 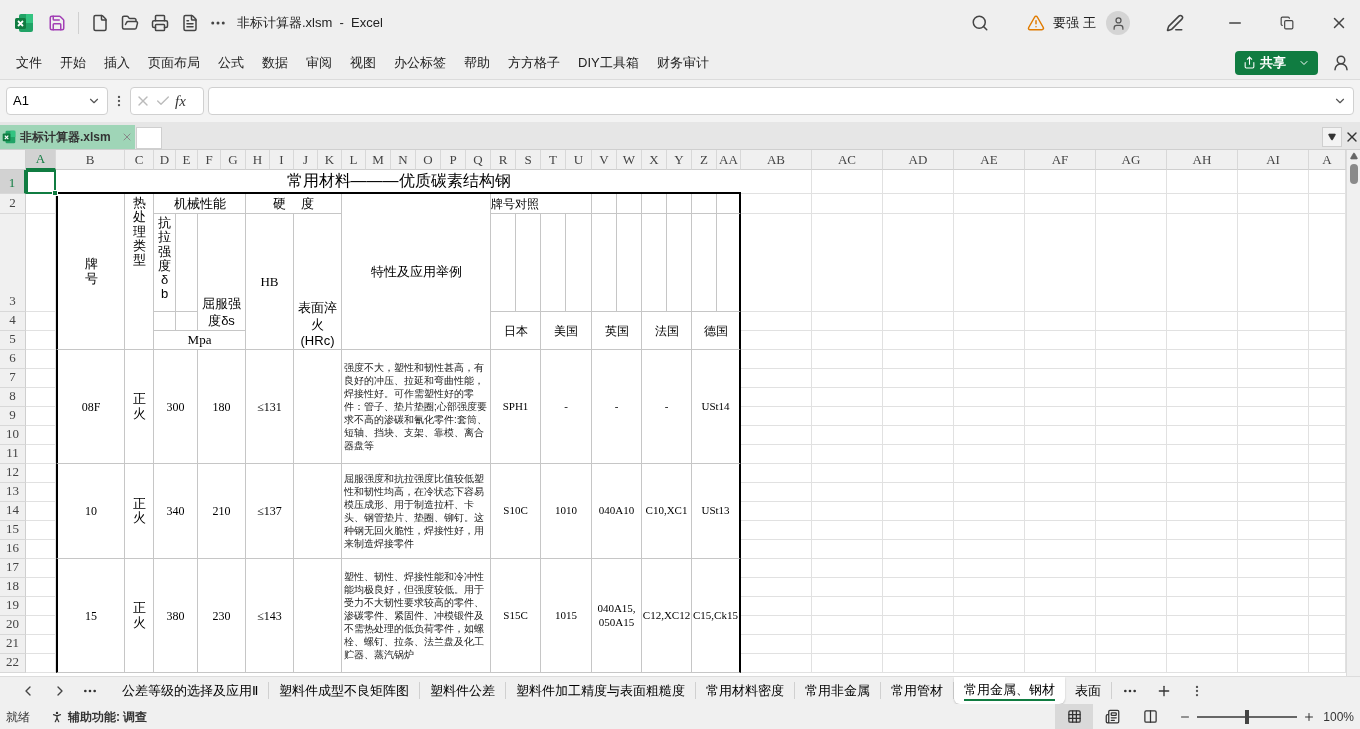 What do you see at coordinates (13, 378) in the screenshot?
I see `row-header: 7` at bounding box center [13, 378].